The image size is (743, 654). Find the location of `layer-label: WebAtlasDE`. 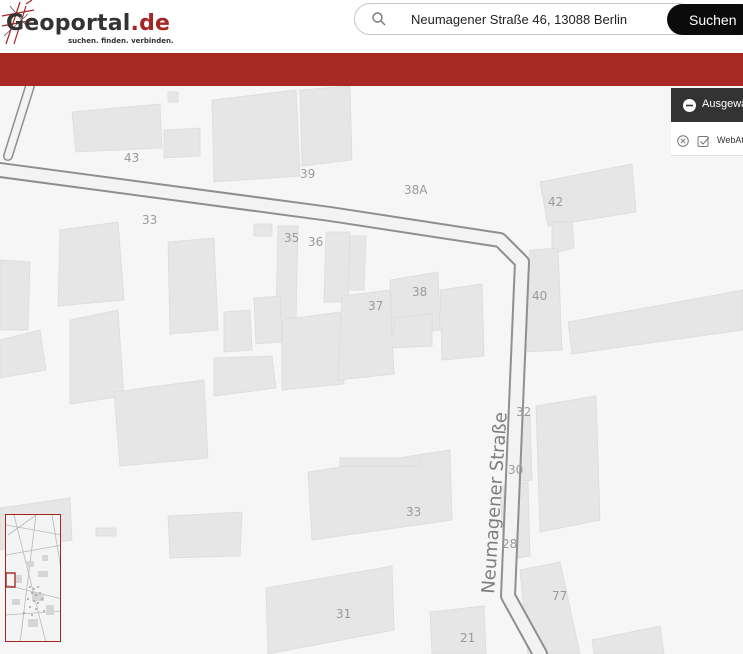

layer-label: WebAtlasDE is located at coordinates (730, 140).